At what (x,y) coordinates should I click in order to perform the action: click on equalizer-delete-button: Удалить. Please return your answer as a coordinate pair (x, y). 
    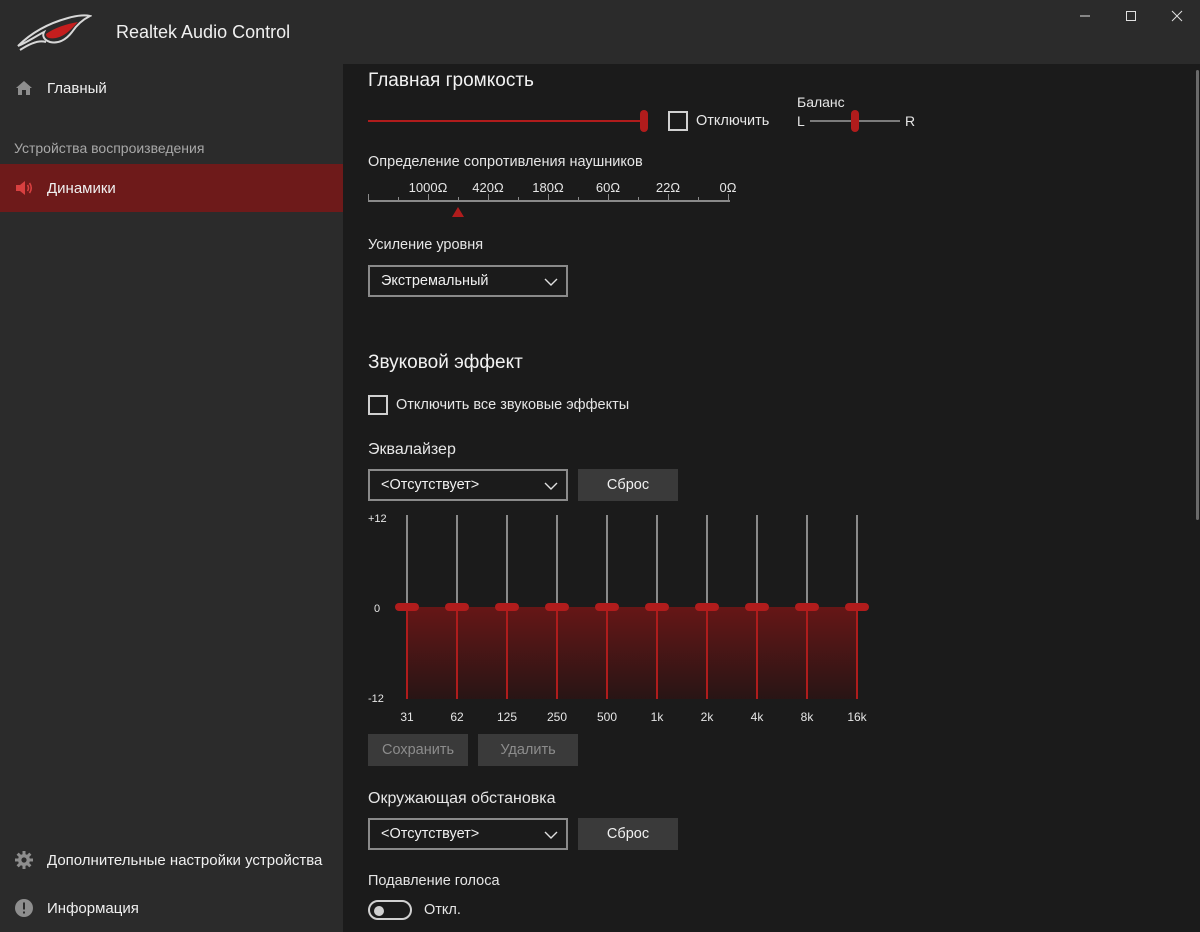
    Looking at the image, I should click on (528, 750).